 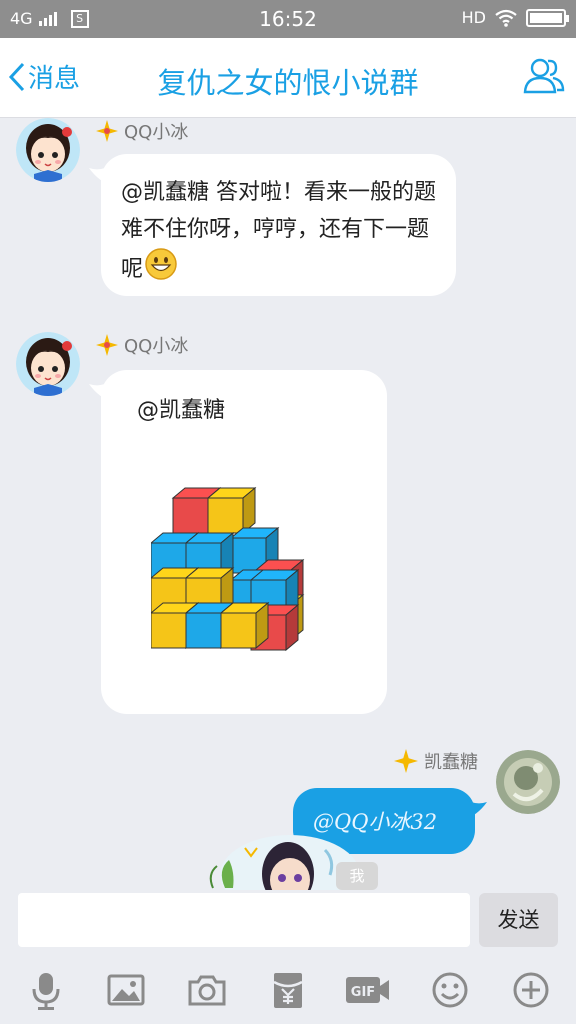 I want to click on chat-toolbar: GIF, so click(x=288, y=987).